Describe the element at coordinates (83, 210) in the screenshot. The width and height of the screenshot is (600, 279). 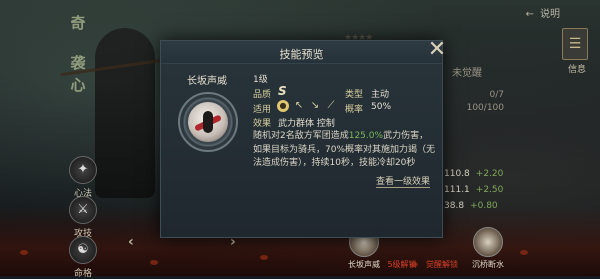
I see `skill-emblem-icon: ⚔` at that location.